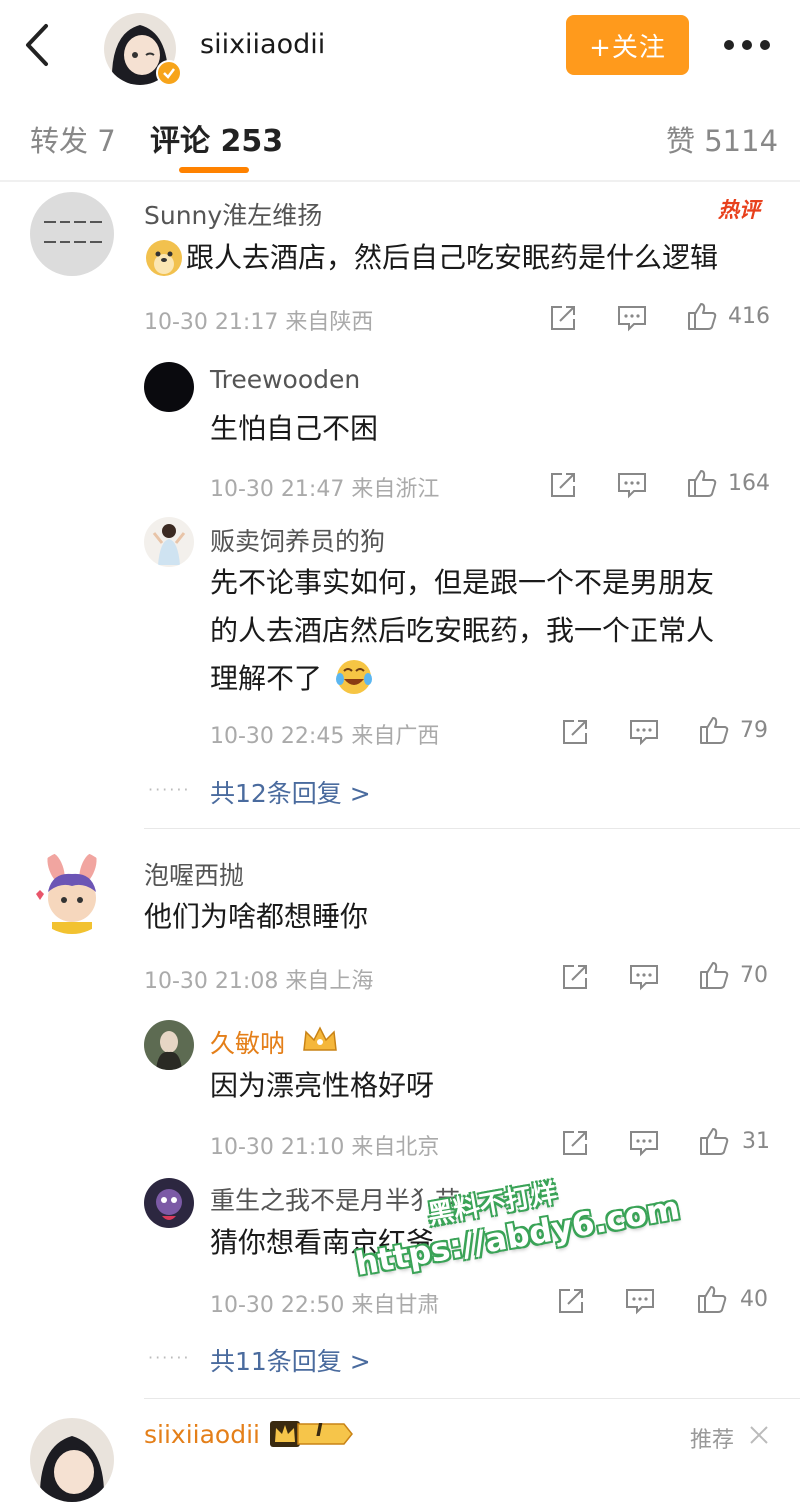 The height and width of the screenshot is (1502, 800). What do you see at coordinates (354, 677) in the screenshot?
I see `laugh-cry-emoji-icon` at bounding box center [354, 677].